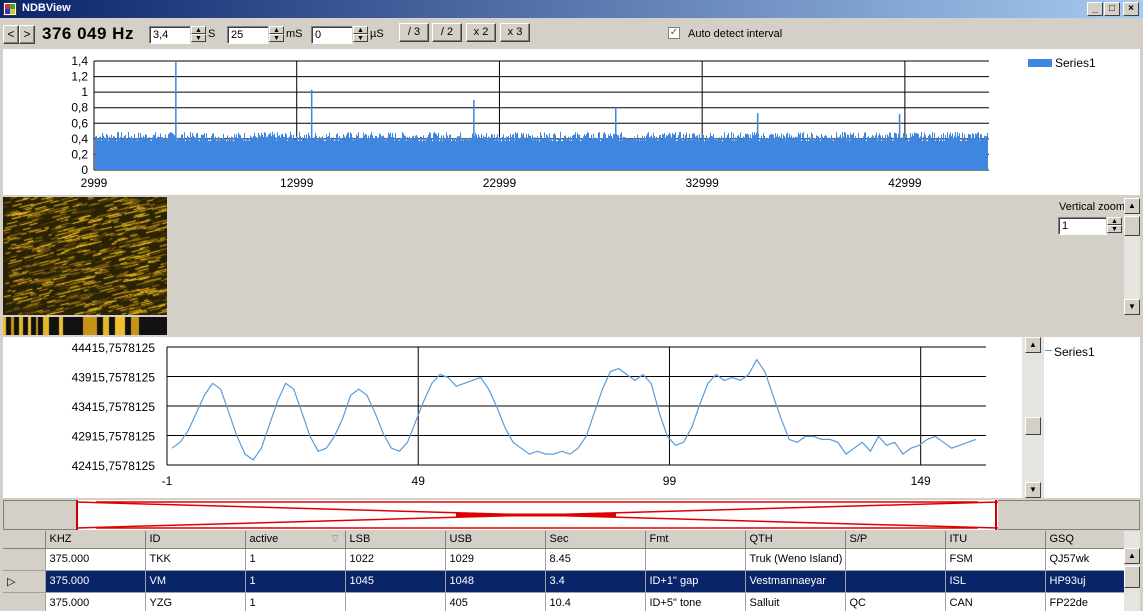 This screenshot has height=611, width=1143. Describe the element at coordinates (11, 34) in the screenshot. I see `prev-button: <` at that location.